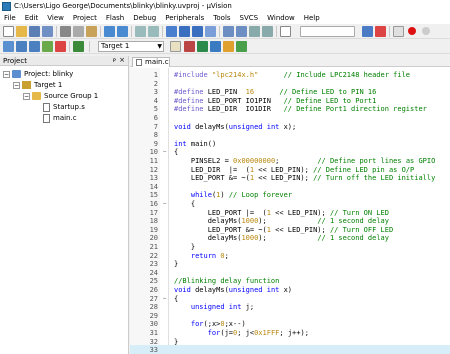 The height and width of the screenshot is (354, 450). I want to click on select-packs-icon, so click(215, 46).